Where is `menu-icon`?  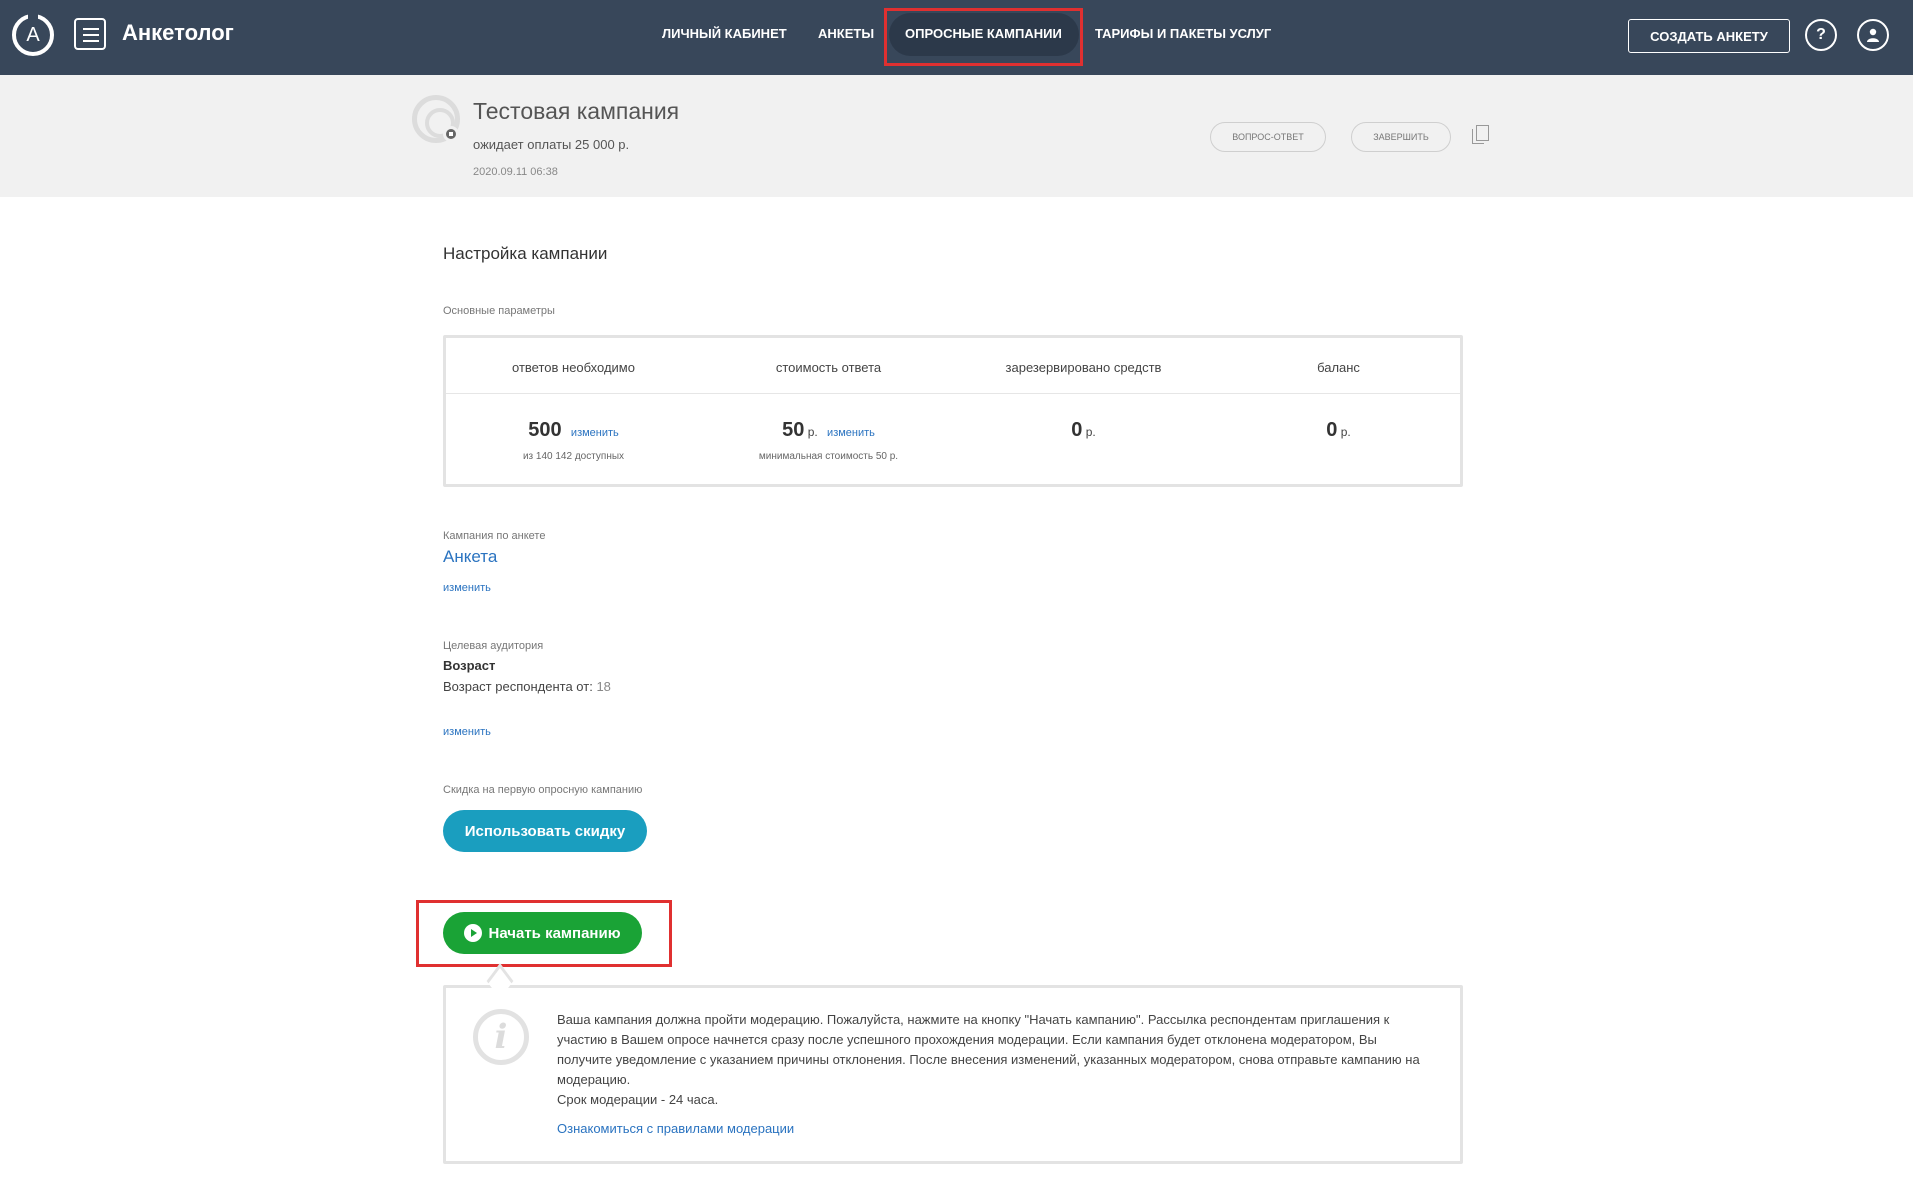 menu-icon is located at coordinates (90, 34).